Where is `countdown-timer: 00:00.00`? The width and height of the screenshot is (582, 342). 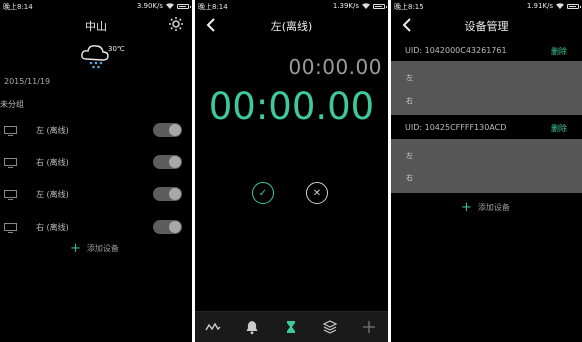 countdown-timer: 00:00.00 is located at coordinates (291, 106).